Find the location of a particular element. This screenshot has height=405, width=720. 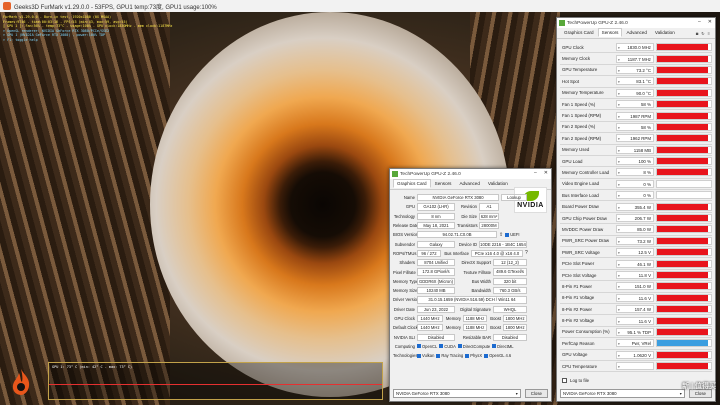

sensor-value: ▾ 8 % is located at coordinates (635, 172).